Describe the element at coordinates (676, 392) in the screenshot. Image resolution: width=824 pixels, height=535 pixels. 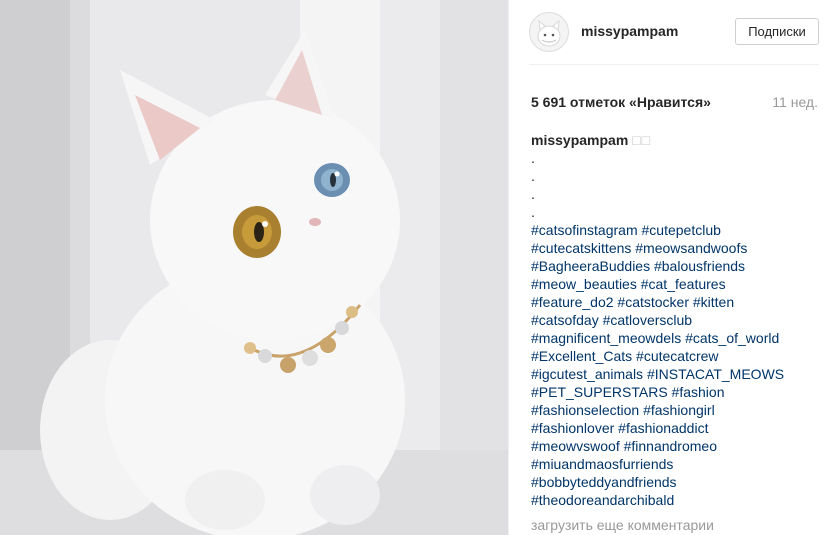
I see `hashtag-line: #PET_SUPERSTARS #fashion` at that location.